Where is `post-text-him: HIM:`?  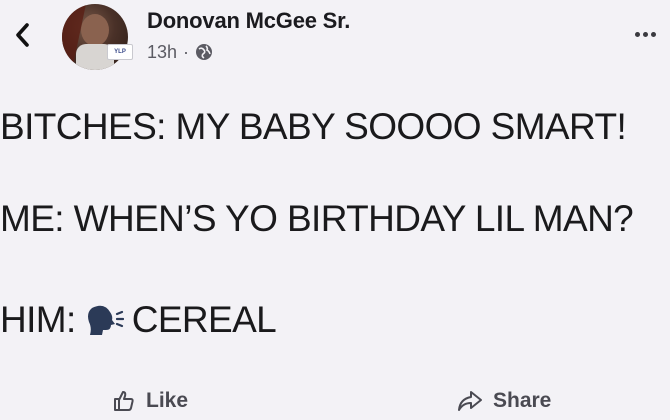 post-text-him: HIM: is located at coordinates (38, 319).